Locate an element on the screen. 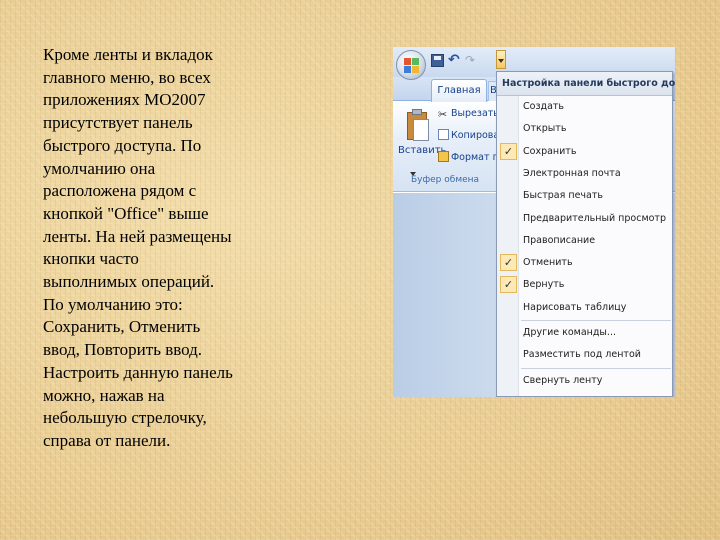 This screenshot has height=540, width=720. office-logo-icon is located at coordinates (411, 65).